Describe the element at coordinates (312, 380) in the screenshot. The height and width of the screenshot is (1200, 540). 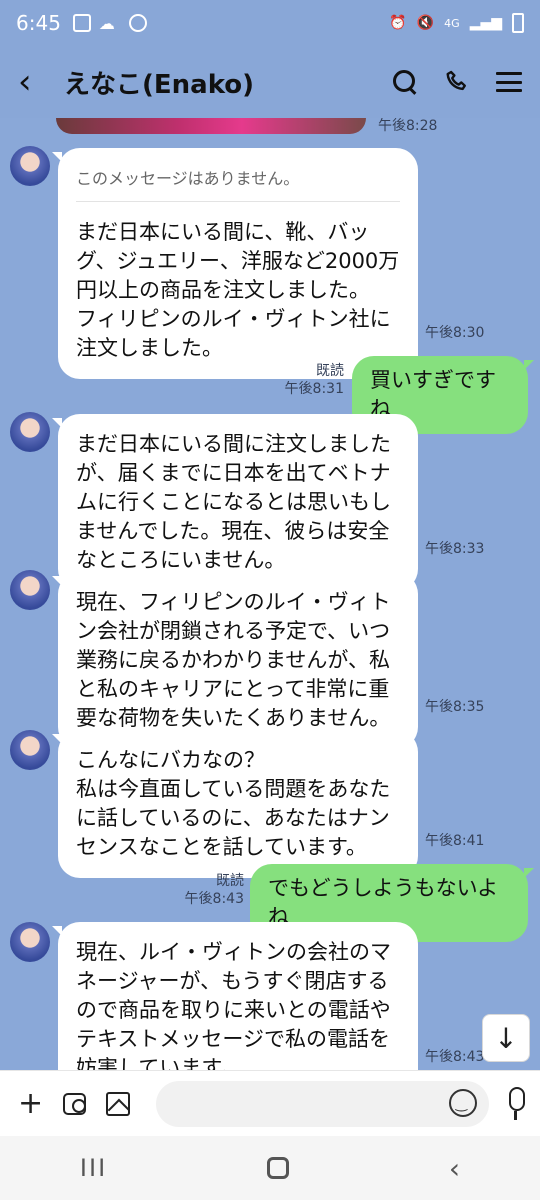
I see `message-meta: 既読 午後8:31` at that location.